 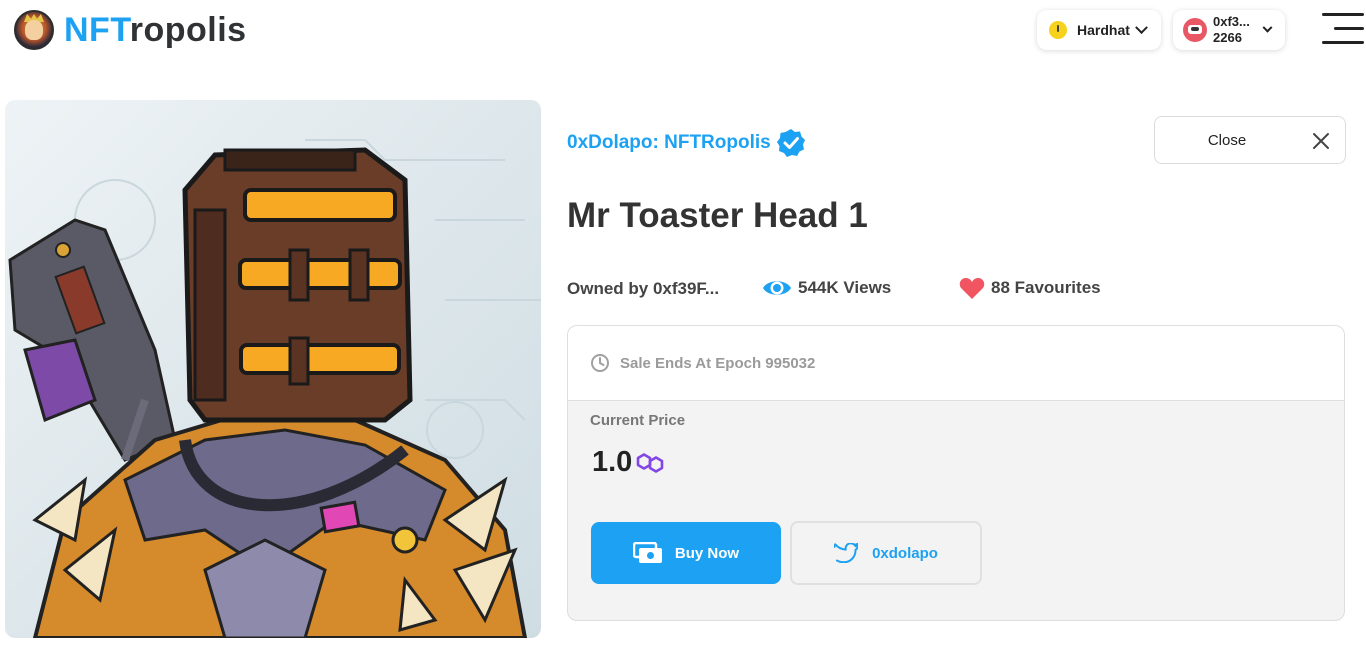 I want to click on verified-badge-icon, so click(x=790, y=143).